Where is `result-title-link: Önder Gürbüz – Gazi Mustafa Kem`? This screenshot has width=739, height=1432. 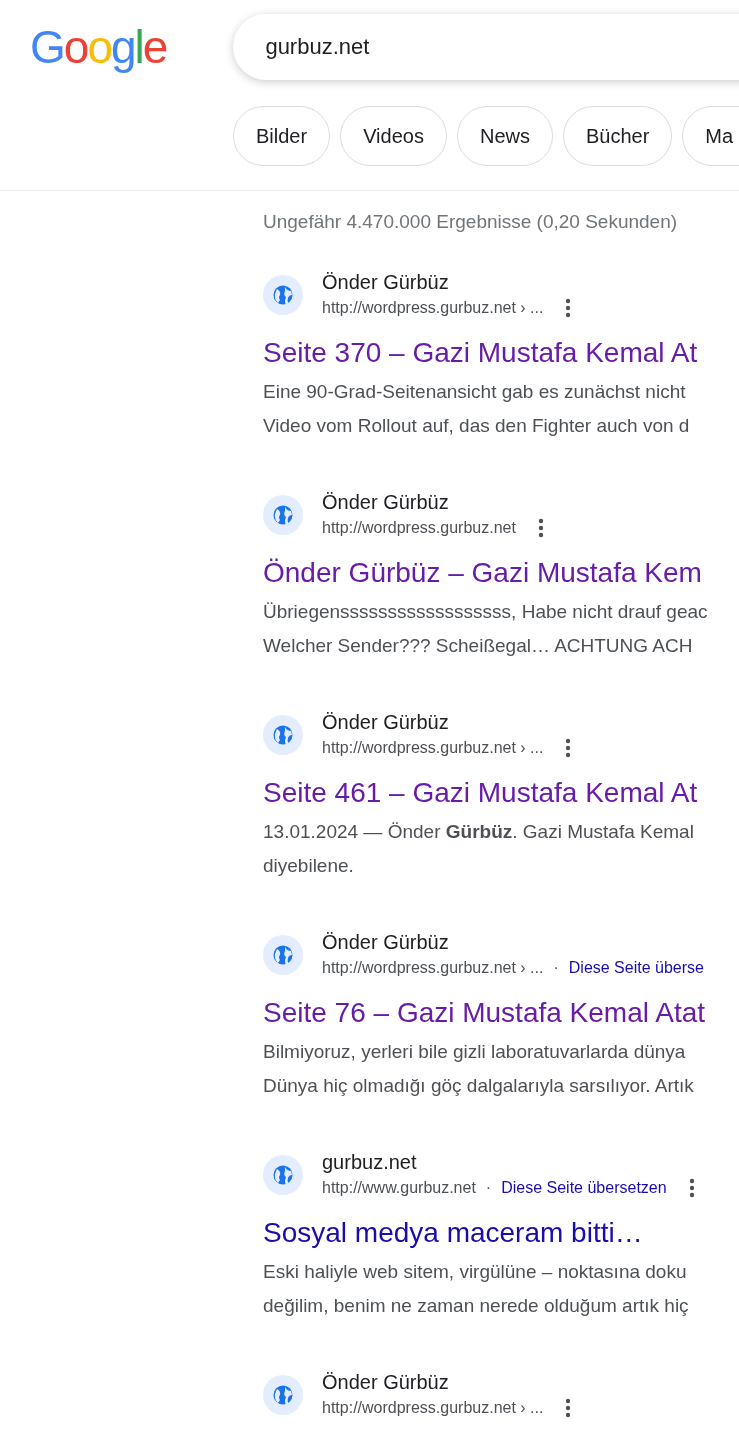 result-title-link: Önder Gürbüz – Gazi Mustafa Kem is located at coordinates (501, 573).